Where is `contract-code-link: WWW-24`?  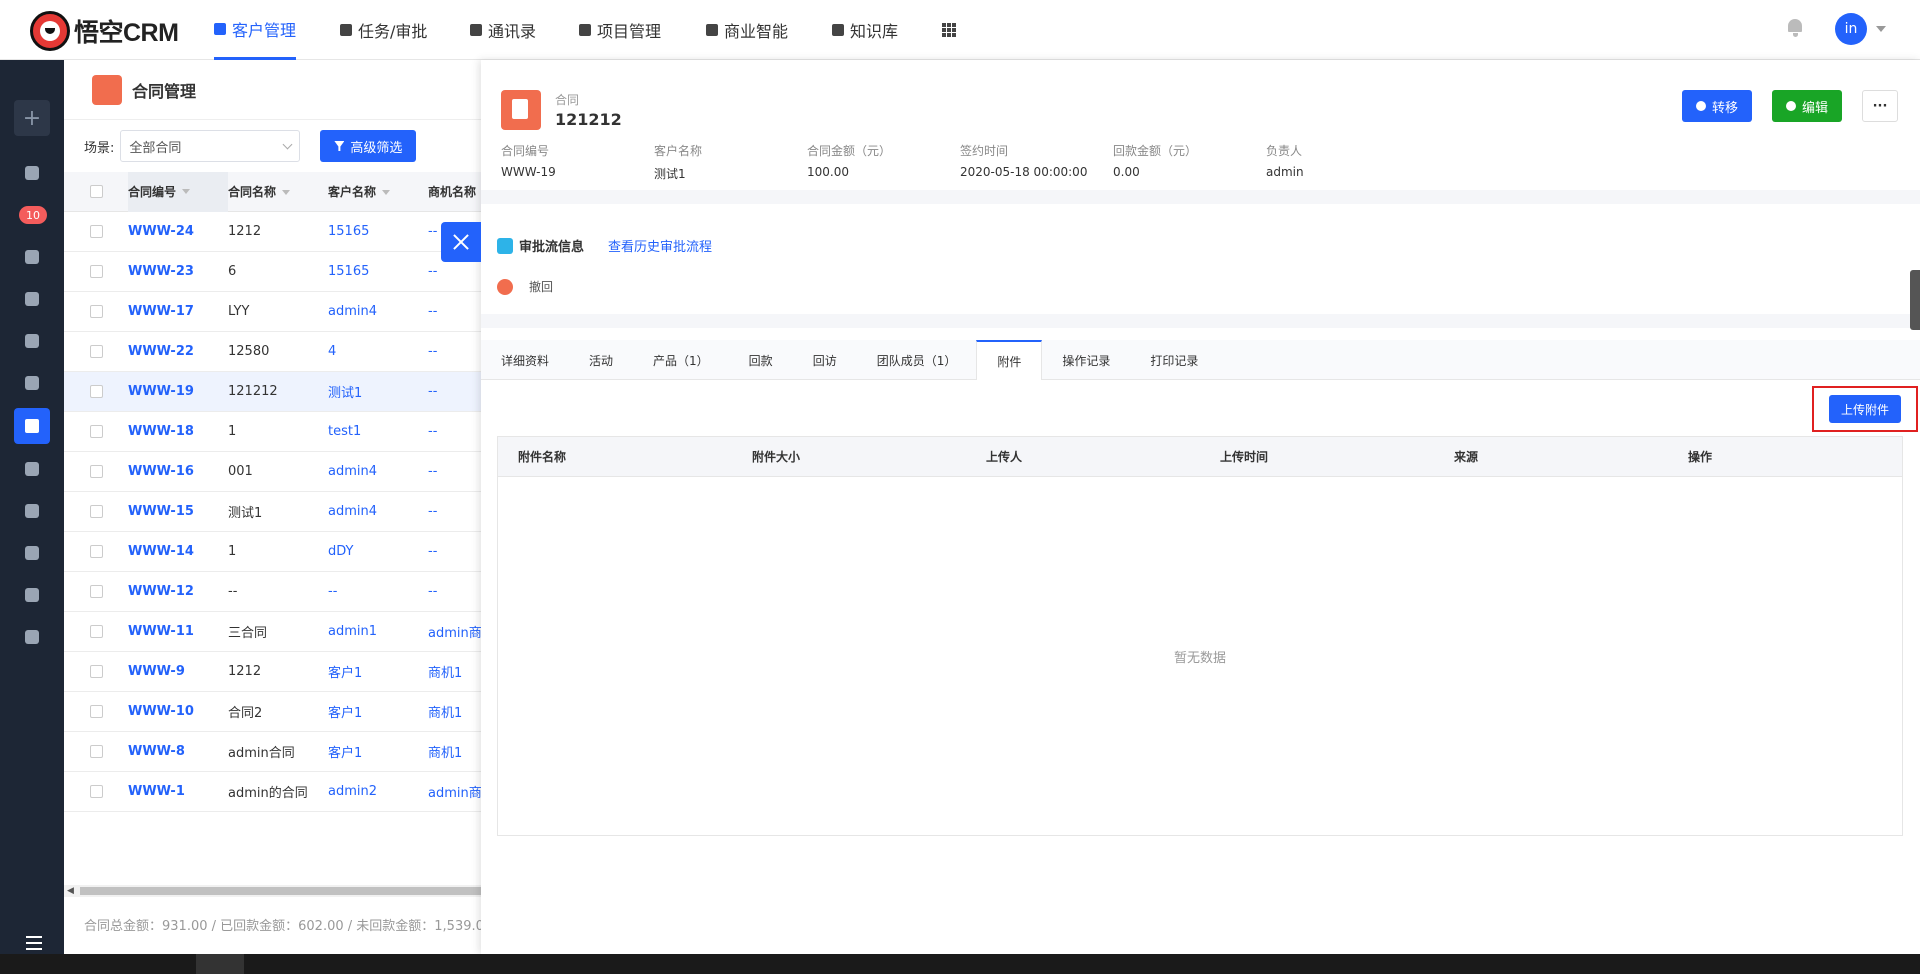 contract-code-link: WWW-24 is located at coordinates (178, 231).